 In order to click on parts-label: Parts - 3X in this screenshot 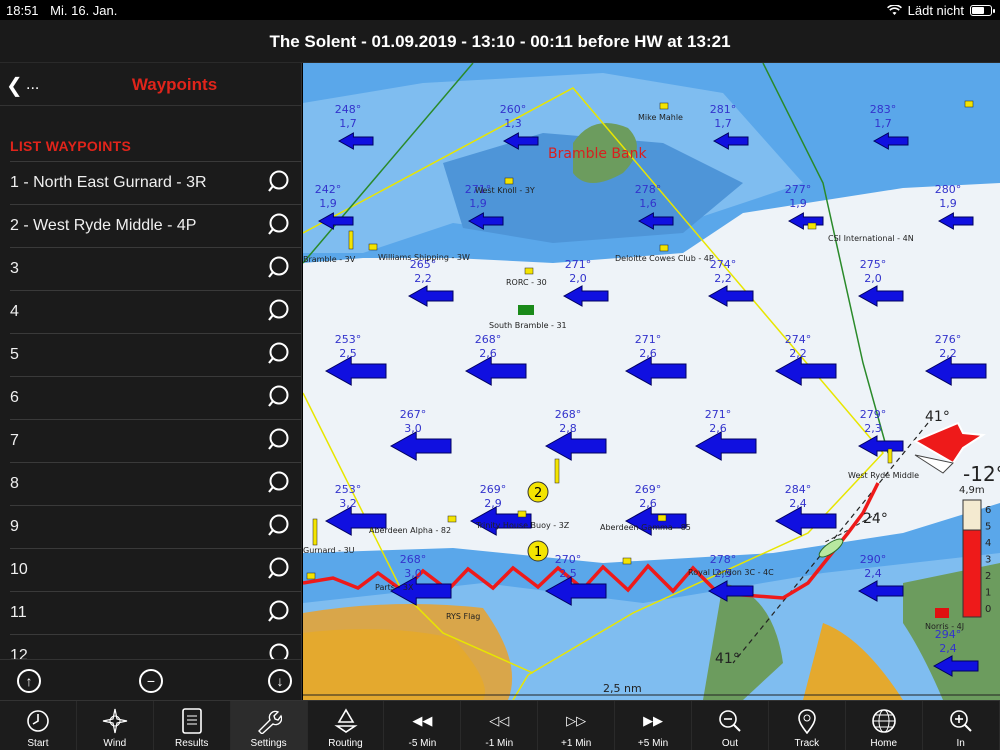, I will do `click(394, 587)`.